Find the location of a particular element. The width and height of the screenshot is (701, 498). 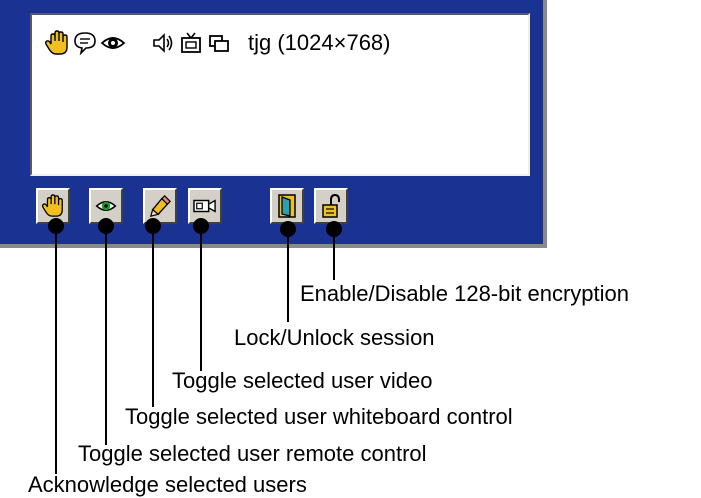

lock-session-callout-label: Lock/Unlock session is located at coordinates (334, 337).